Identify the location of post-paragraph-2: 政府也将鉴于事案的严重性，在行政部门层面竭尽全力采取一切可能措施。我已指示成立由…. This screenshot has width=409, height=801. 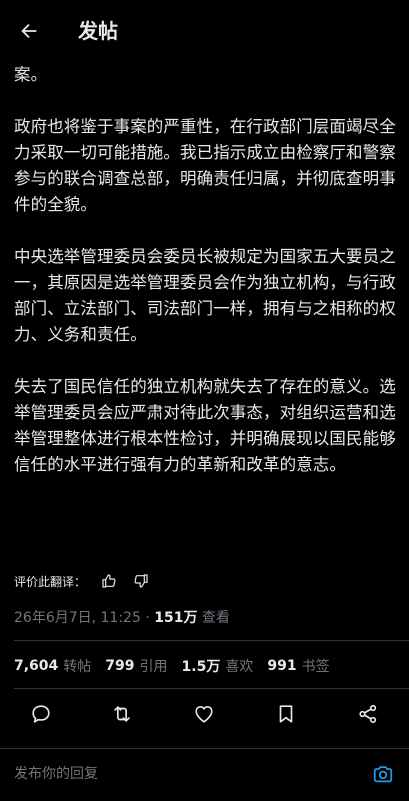
(205, 165).